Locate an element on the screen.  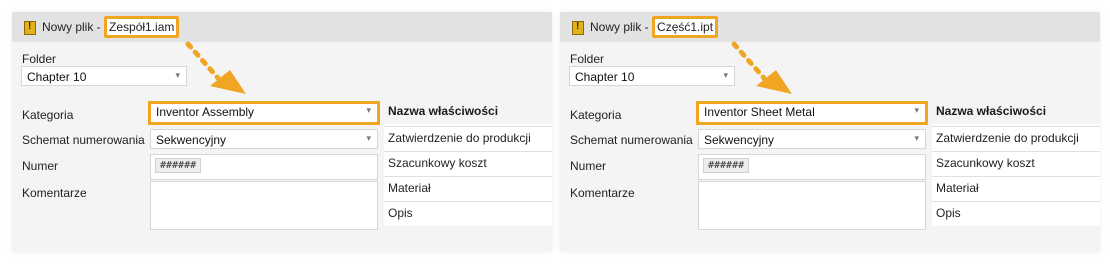
annotation-arrows is located at coordinates (488, 67).